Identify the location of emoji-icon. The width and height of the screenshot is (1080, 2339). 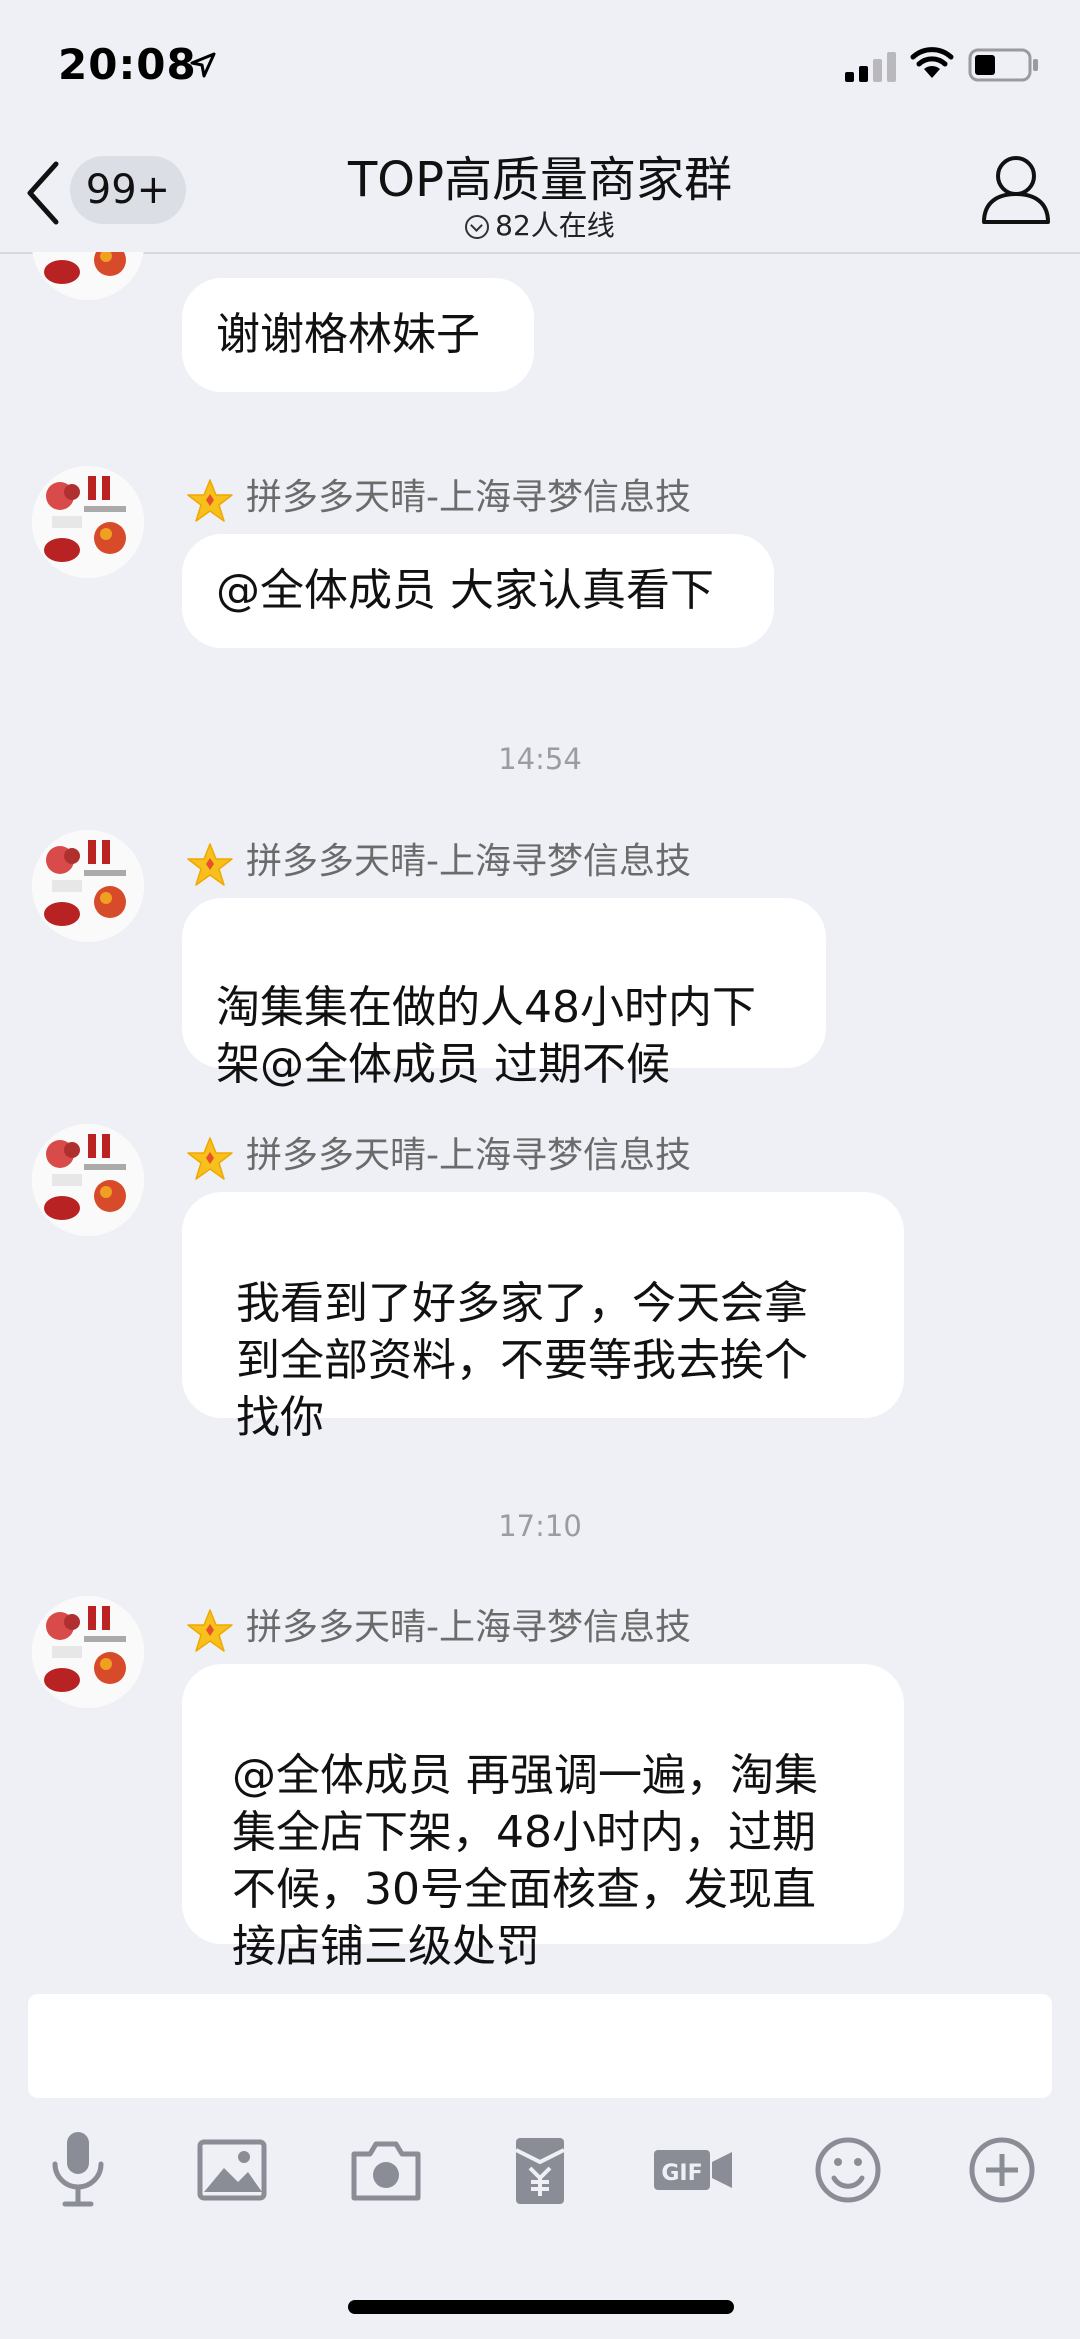
(848, 2170).